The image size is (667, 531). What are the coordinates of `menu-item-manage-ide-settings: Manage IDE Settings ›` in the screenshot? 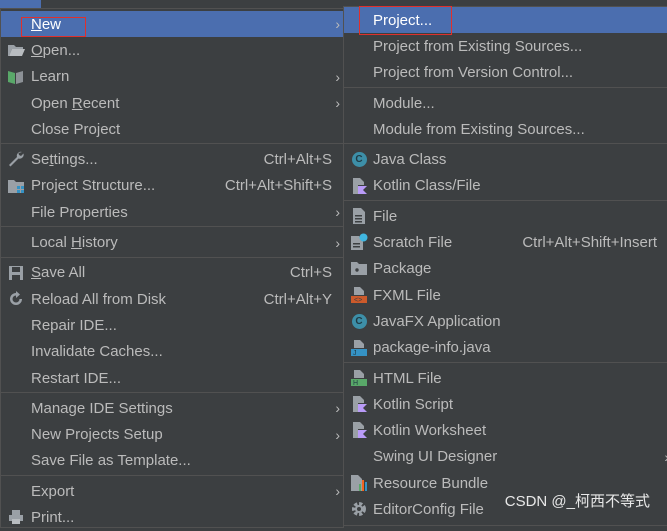 It's located at (172, 408).